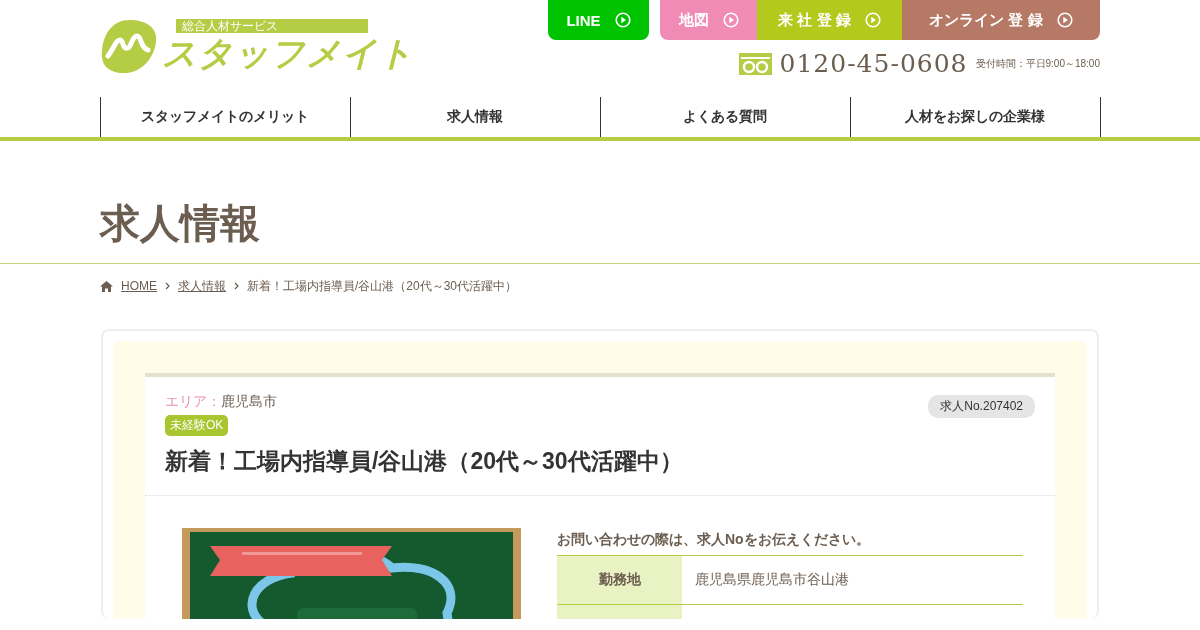 This screenshot has height=630, width=1200. I want to click on nav-item: 求人情報, so click(474, 117).